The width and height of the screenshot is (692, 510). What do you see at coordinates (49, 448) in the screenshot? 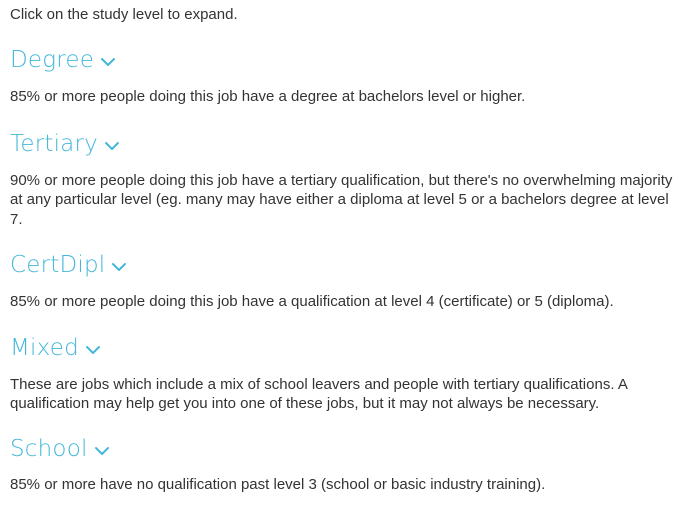
I see `study-level-title: School` at bounding box center [49, 448].